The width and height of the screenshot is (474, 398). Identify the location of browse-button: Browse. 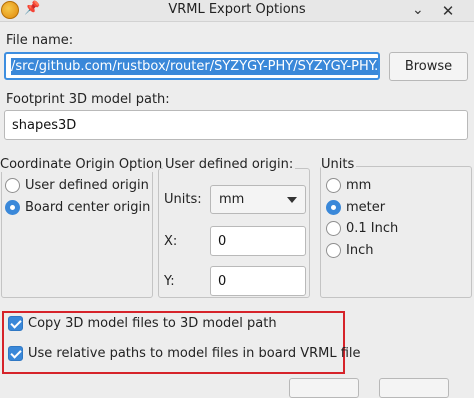
(428, 66).